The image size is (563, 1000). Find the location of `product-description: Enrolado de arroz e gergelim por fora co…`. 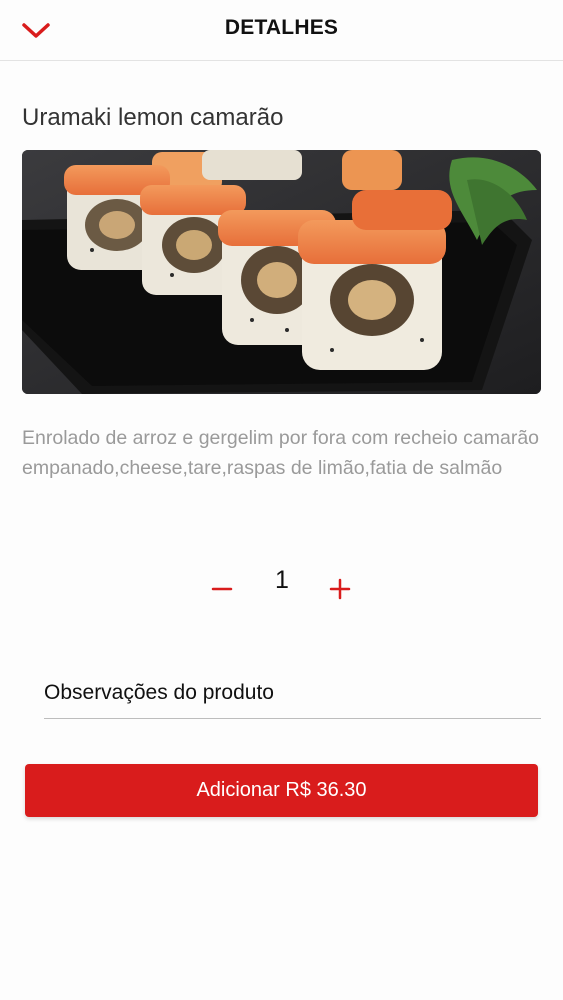

product-description: Enrolado de arroz e gergelim por fora co… is located at coordinates (281, 453).